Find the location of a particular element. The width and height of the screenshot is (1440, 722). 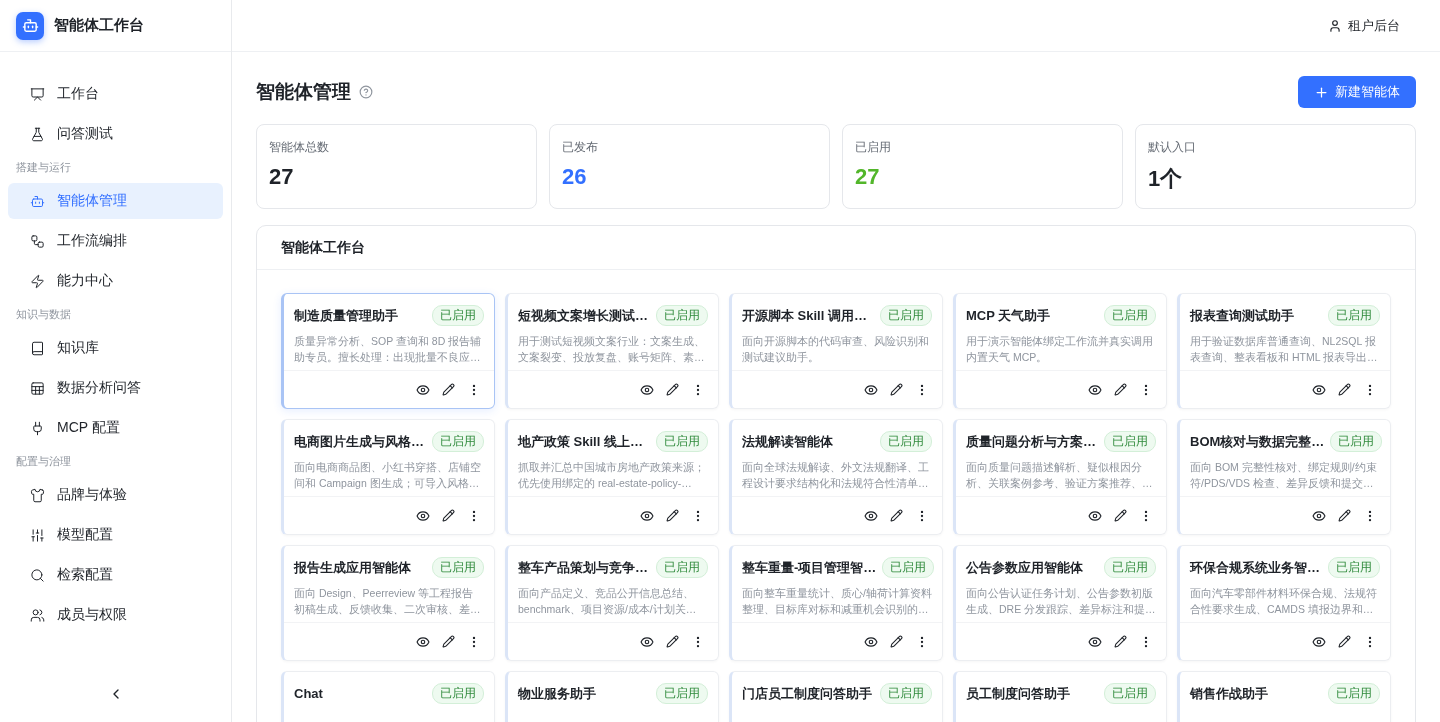

agent-name: 制造质量管理助手 is located at coordinates (346, 315).